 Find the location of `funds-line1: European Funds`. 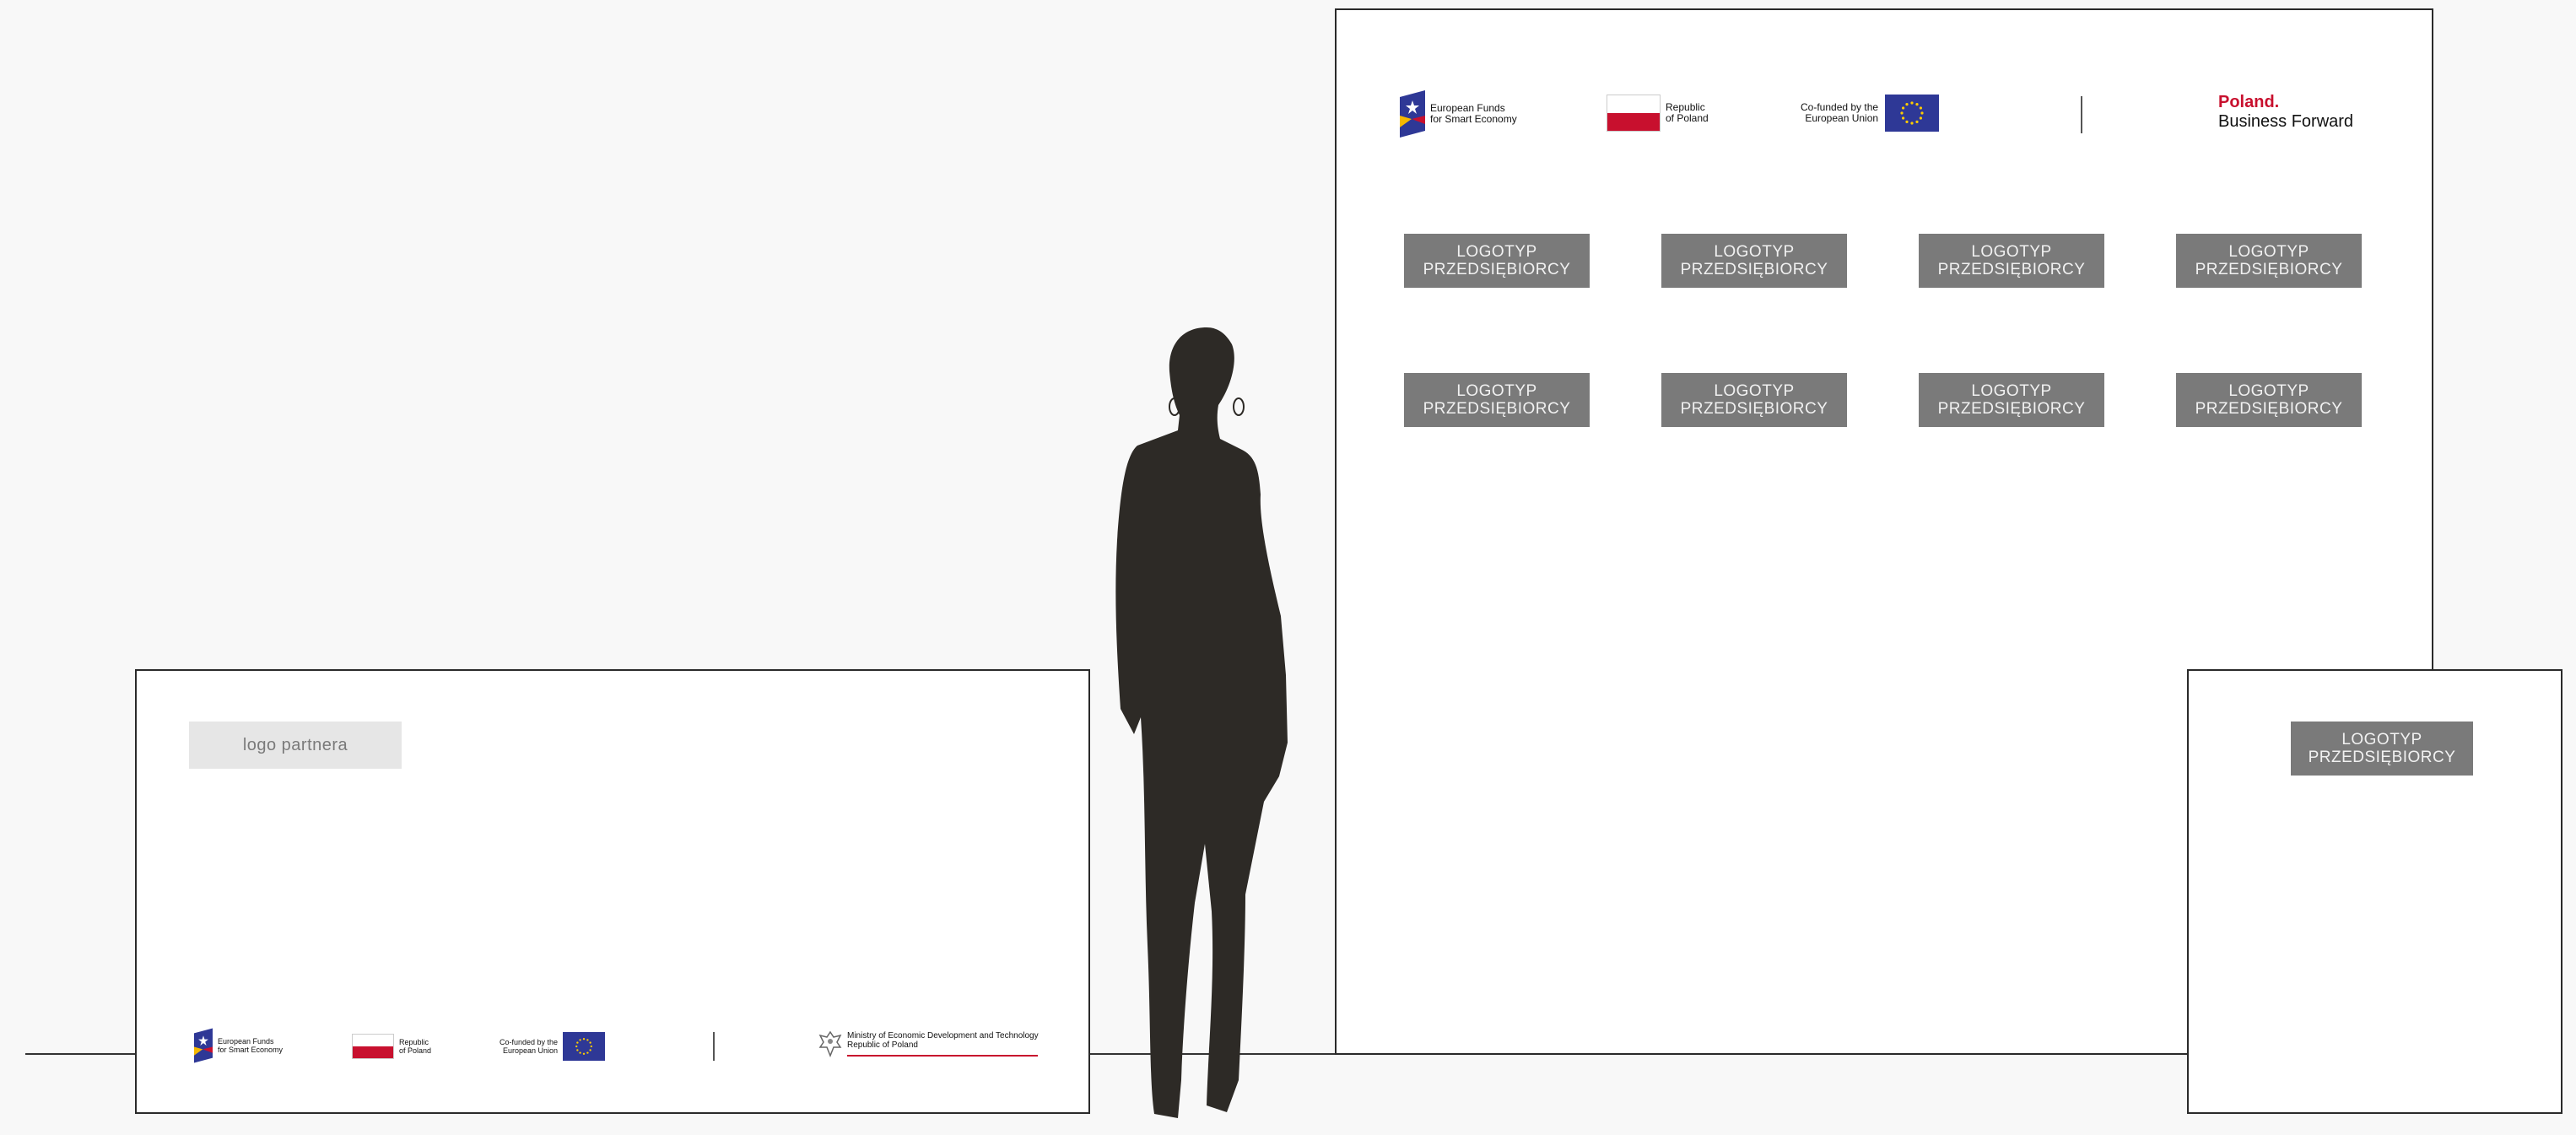

funds-line1: European Funds is located at coordinates (246, 1042).